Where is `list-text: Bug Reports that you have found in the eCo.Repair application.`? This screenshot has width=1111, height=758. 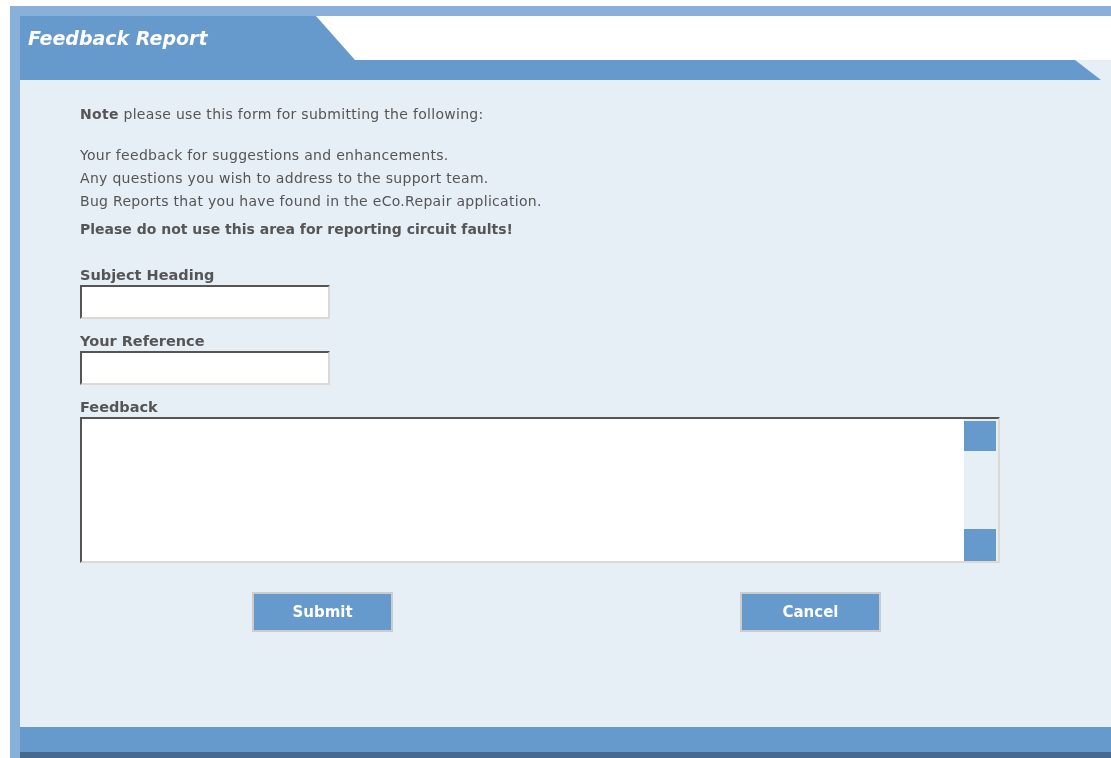
list-text: Bug Reports that you have found in the eCo.Repair application. is located at coordinates (311, 201).